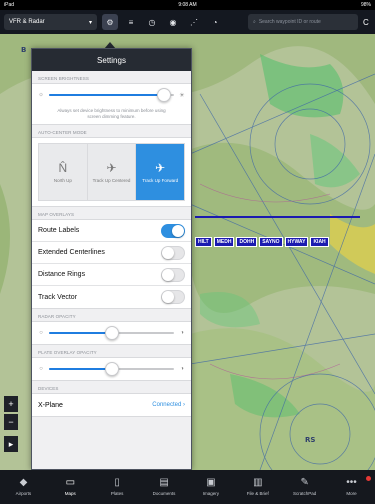 The image size is (375, 504). I want to click on route-waypoint: KIAH, so click(319, 242).